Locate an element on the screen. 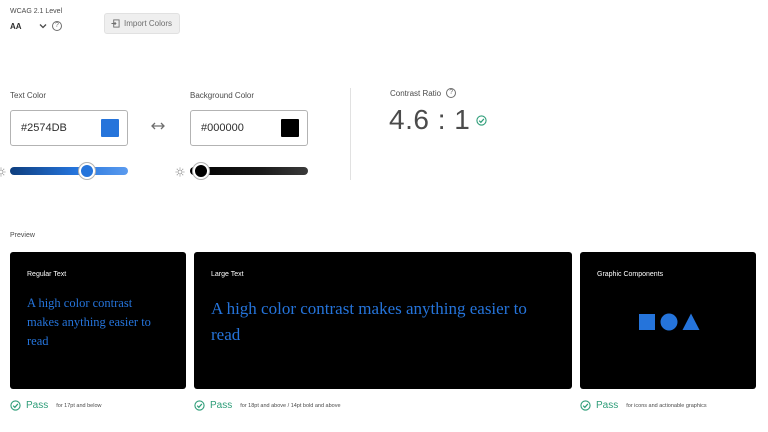 This screenshot has height=432, width=768. background-color-brightness-slider is located at coordinates (249, 171).